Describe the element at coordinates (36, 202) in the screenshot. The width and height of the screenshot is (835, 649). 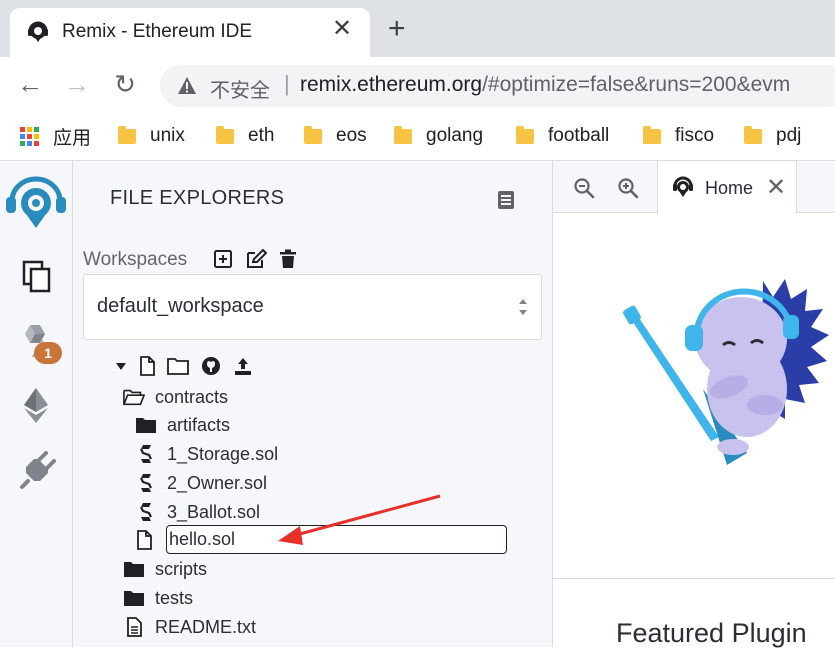
I see `remix-logo-icon` at that location.